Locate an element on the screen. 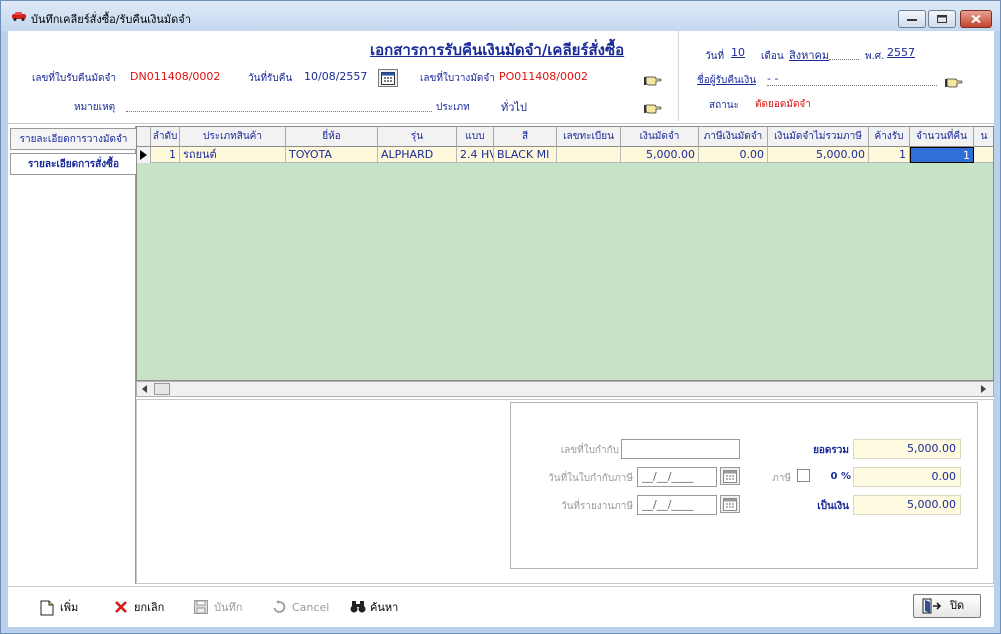 Image resolution: width=1001 pixels, height=634 pixels. scroll-right-arrow-icon is located at coordinates (983, 389).